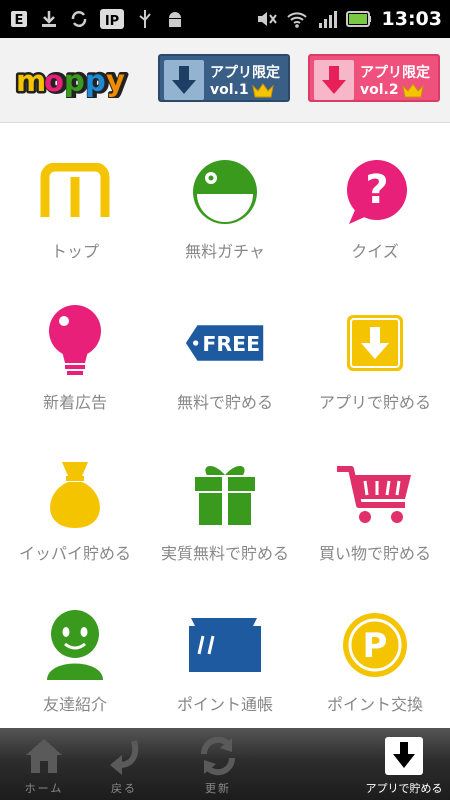 Image resolution: width=450 pixels, height=800 pixels. I want to click on menu-item-effectively-free: 実質無料で貯める, so click(225, 499).